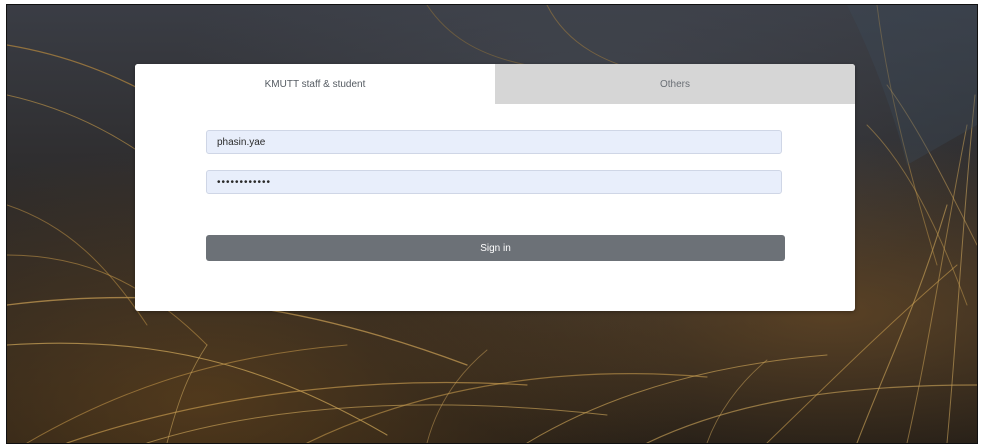 The width and height of the screenshot is (982, 448). I want to click on password-input, so click(494, 182).